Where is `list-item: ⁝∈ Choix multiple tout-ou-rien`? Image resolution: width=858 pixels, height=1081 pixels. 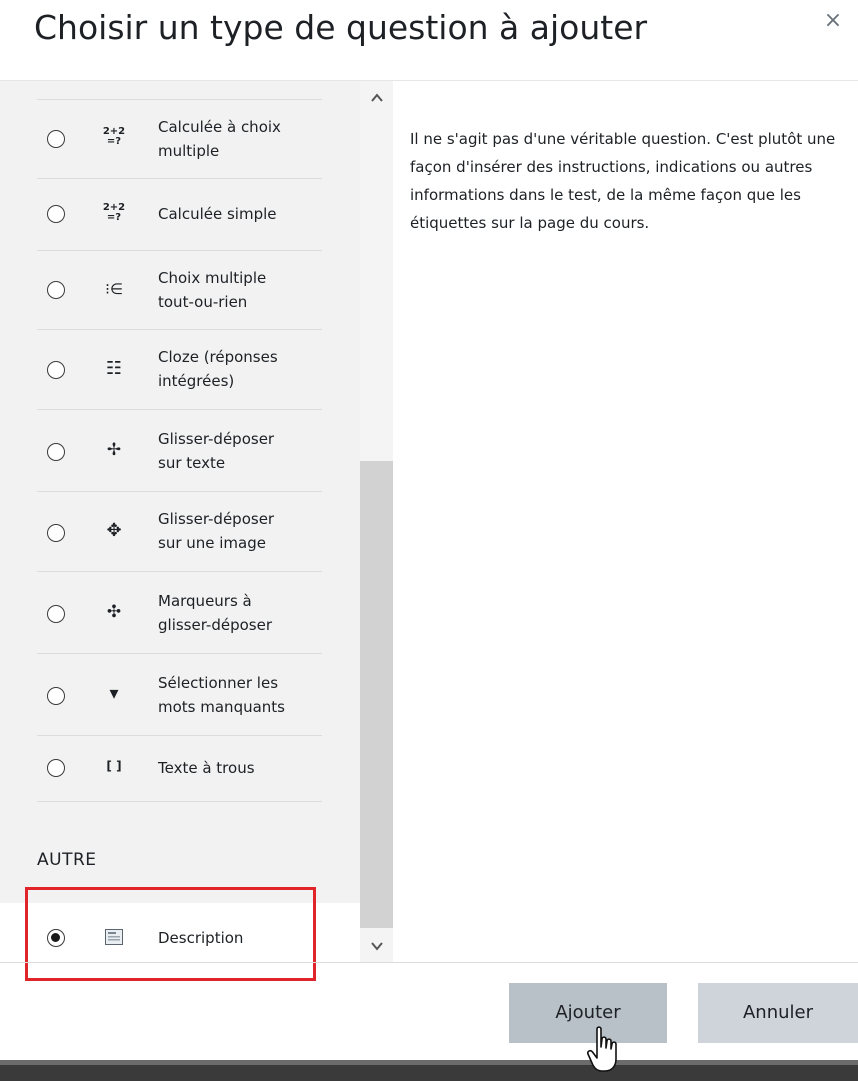
list-item: ⁝∈ Choix multiple tout-ou-rien is located at coordinates (179, 290).